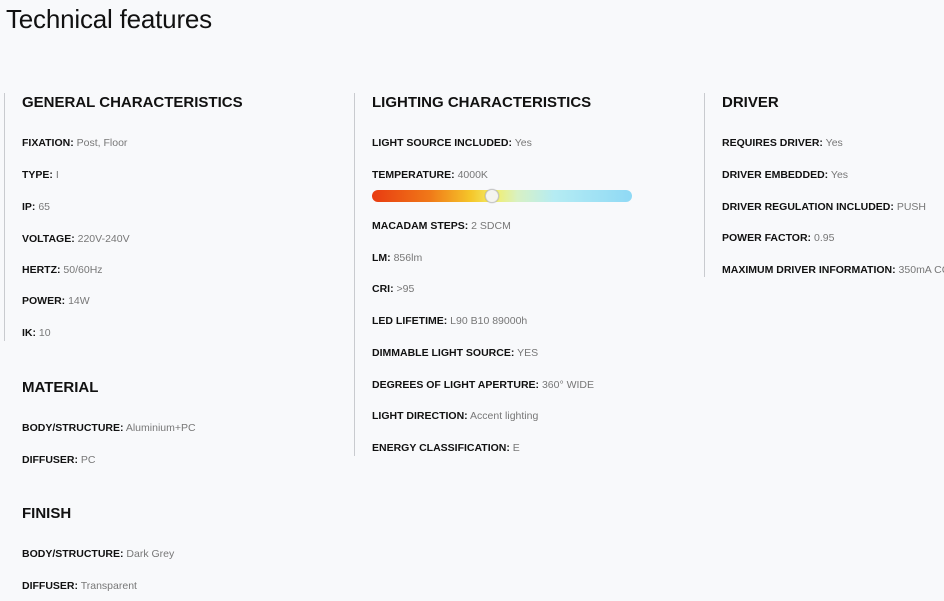 The image size is (944, 601). I want to click on spec-row-energy-class: ENERGY CLASSIFICATION: E, so click(446, 448).